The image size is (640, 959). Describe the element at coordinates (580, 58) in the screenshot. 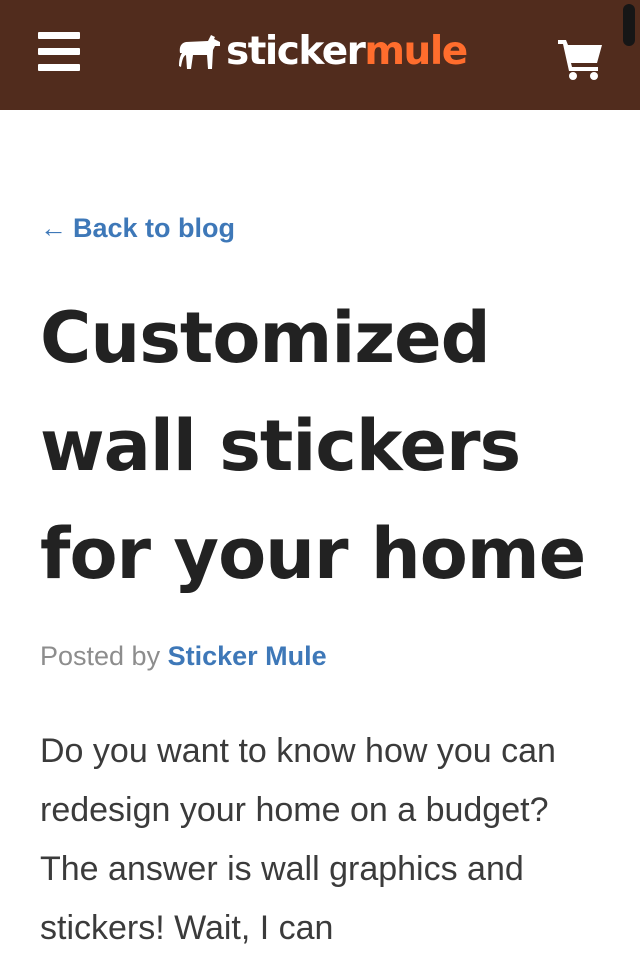

I see `shopping-cart-icon` at that location.